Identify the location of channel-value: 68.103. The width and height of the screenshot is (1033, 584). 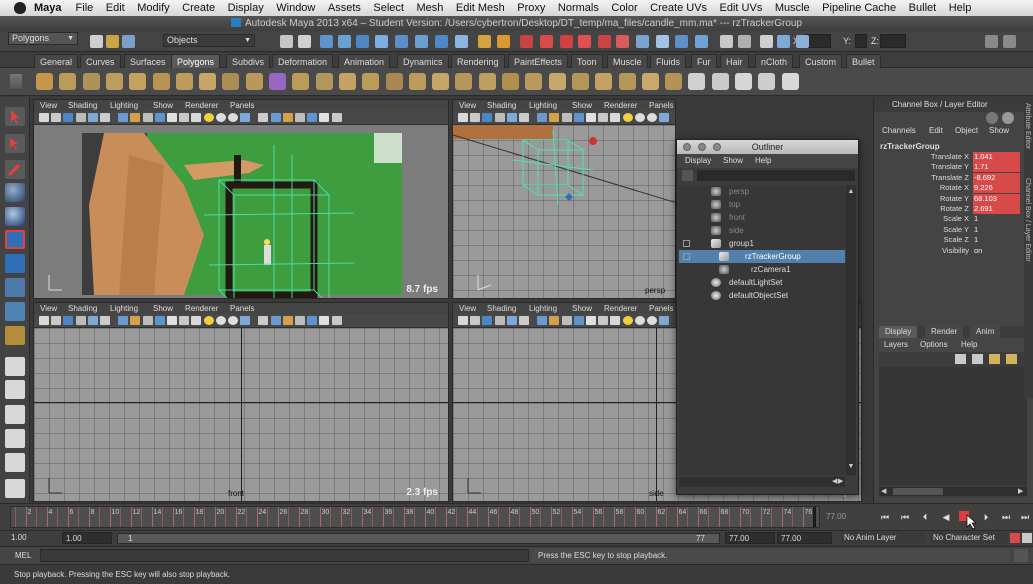
(996, 198).